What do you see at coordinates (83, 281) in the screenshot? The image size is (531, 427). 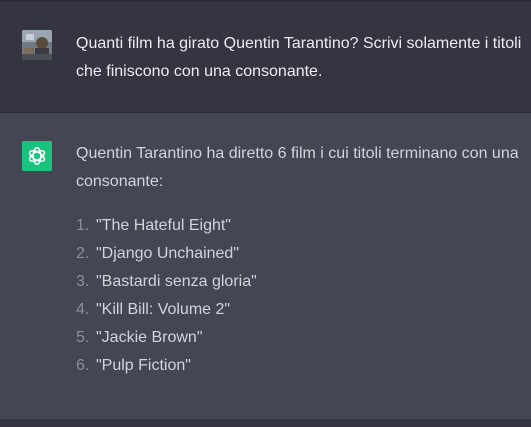 I see `list-number: 3.` at bounding box center [83, 281].